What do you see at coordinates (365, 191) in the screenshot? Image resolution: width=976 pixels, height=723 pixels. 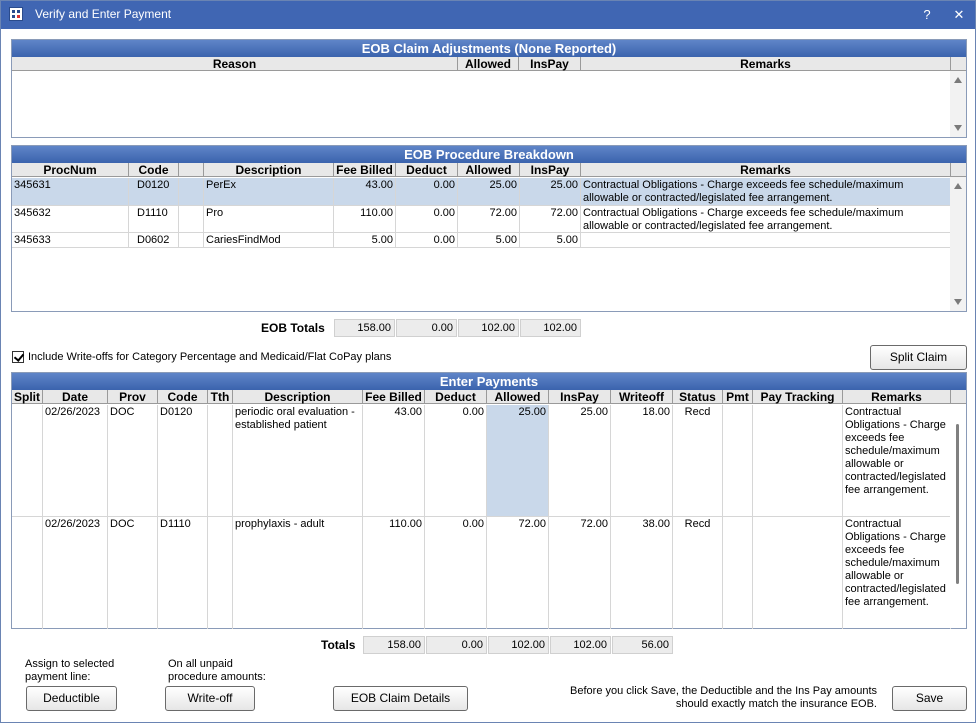 I see `cell-fee-billed: 43.00` at bounding box center [365, 191].